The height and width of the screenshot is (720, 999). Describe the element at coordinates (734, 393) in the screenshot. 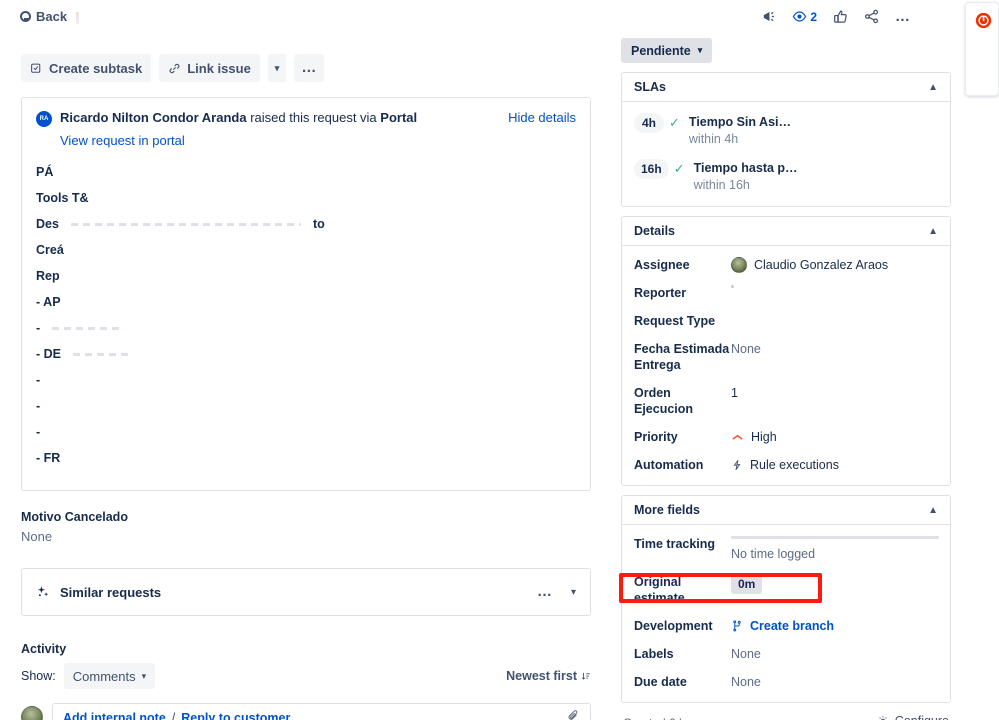

I see `field-value: 1` at that location.